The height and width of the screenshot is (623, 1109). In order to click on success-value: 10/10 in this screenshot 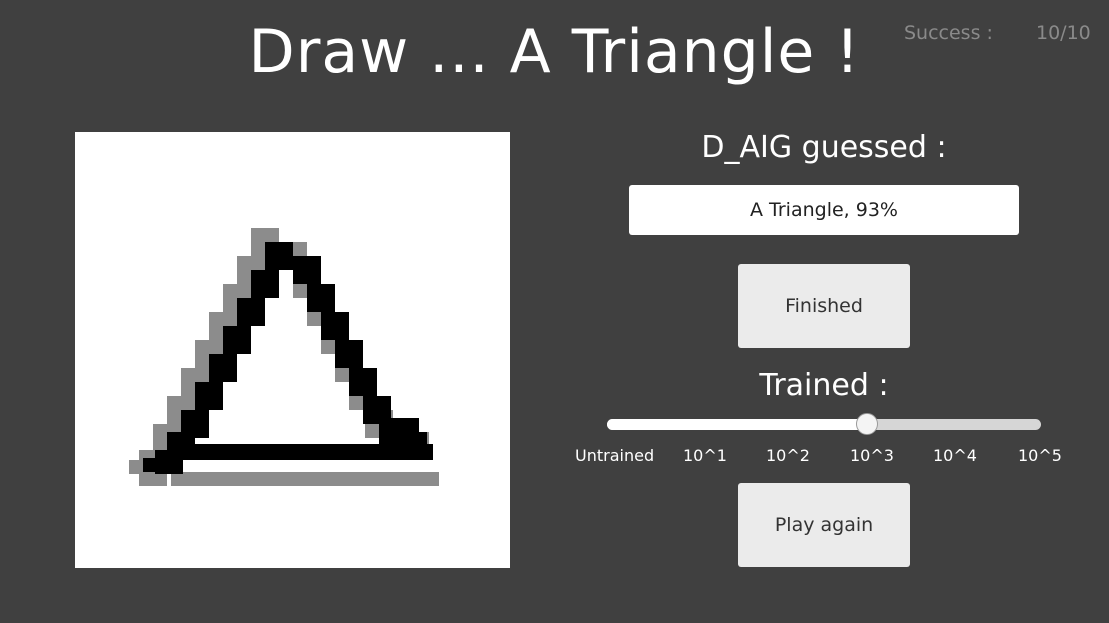, I will do `click(1063, 33)`.